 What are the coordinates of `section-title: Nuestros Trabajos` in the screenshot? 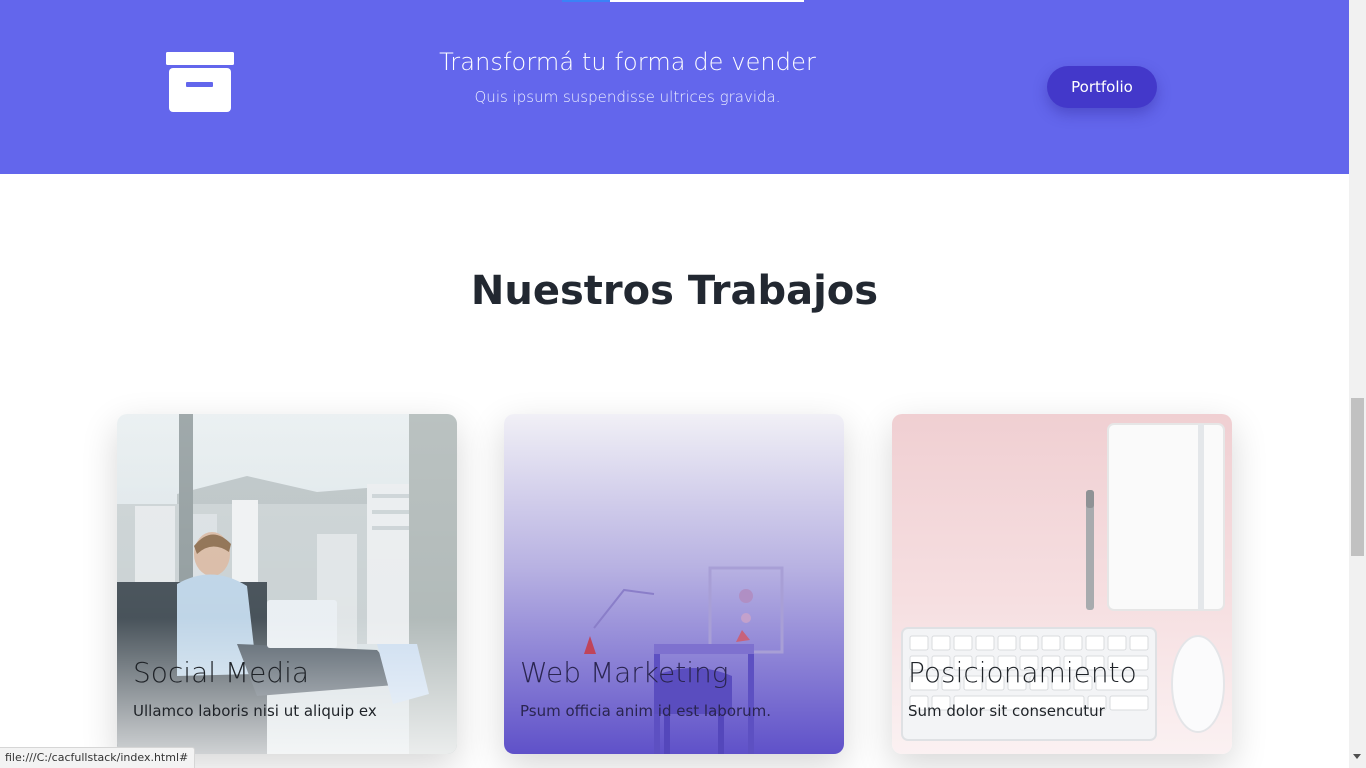 It's located at (674, 291).